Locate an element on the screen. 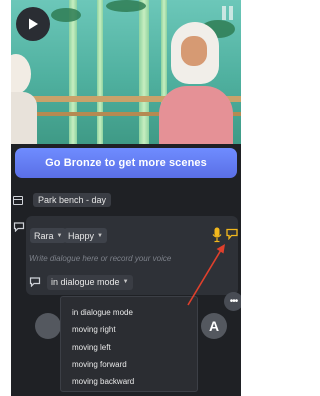 Image resolution: width=320 pixels, height=396 pixels. mode-row: in dialogue mode ▼ is located at coordinates (81, 282).